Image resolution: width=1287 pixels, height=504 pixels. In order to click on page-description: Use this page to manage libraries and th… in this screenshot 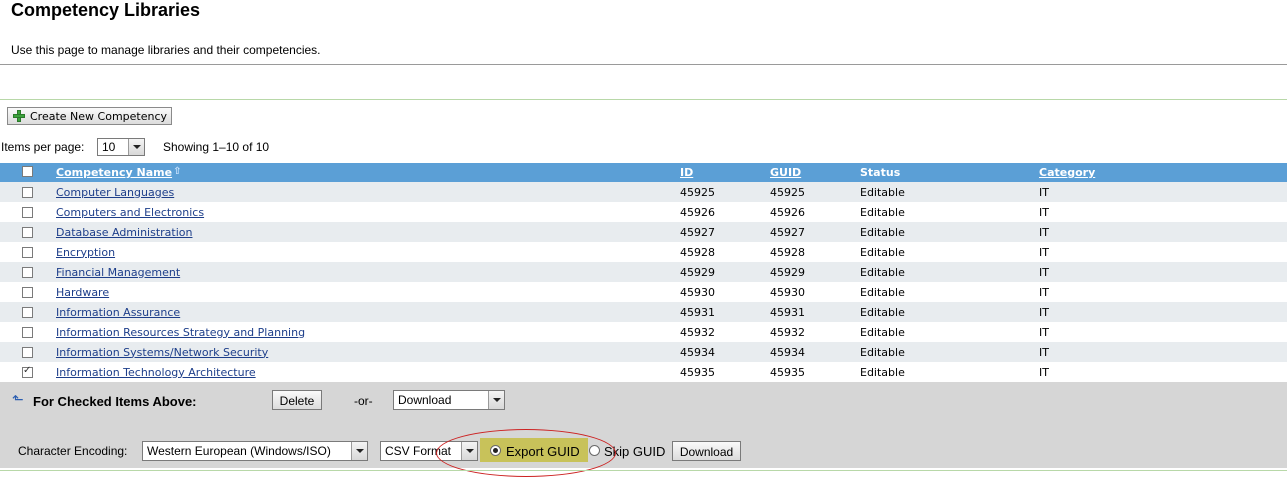, I will do `click(166, 50)`.